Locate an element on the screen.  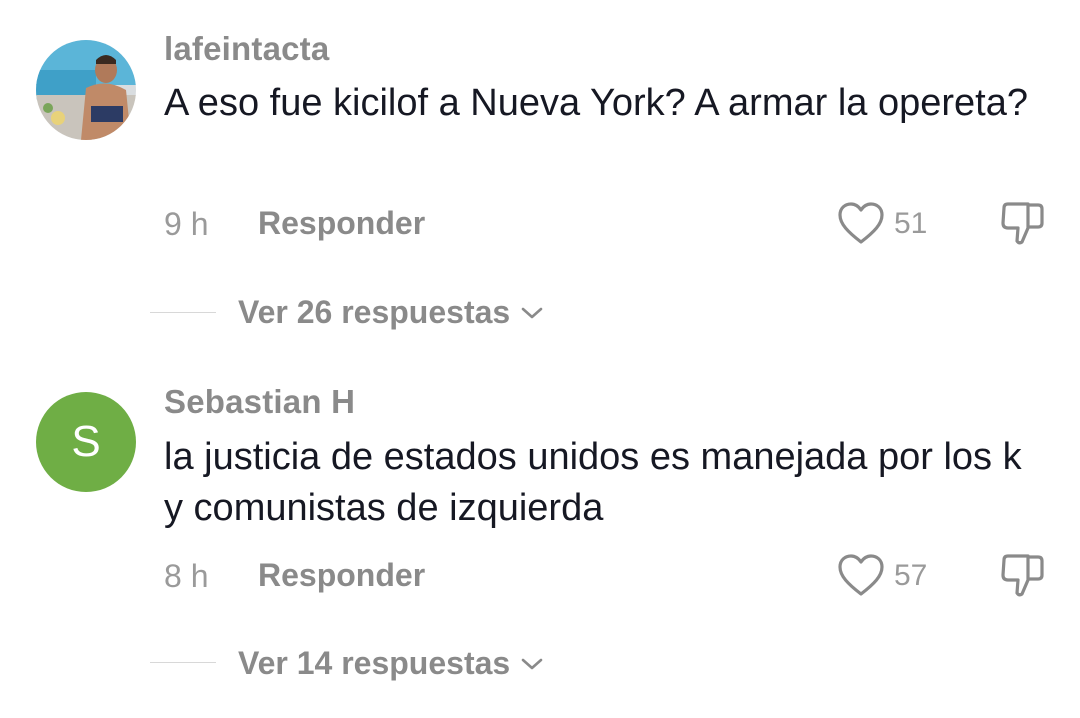
user-avatar is located at coordinates (86, 90).